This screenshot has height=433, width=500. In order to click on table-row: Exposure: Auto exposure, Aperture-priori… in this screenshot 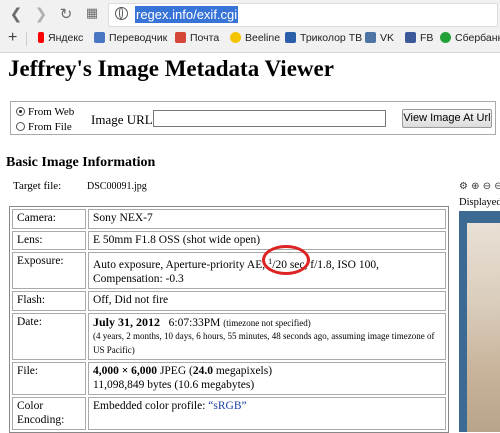, I will do `click(229, 270)`.